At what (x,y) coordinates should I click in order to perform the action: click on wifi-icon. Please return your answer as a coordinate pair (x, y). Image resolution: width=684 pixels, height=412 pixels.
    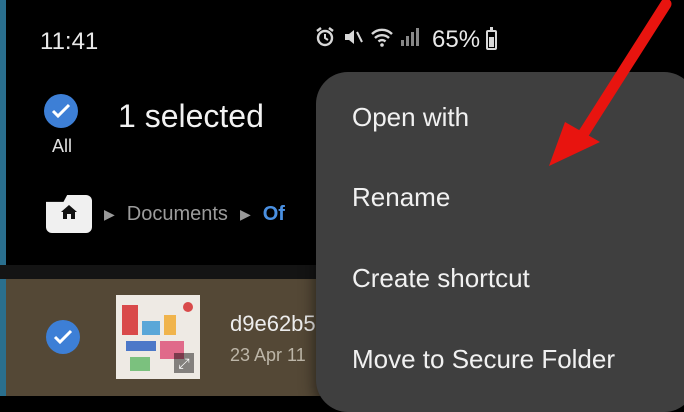
    Looking at the image, I should click on (382, 40).